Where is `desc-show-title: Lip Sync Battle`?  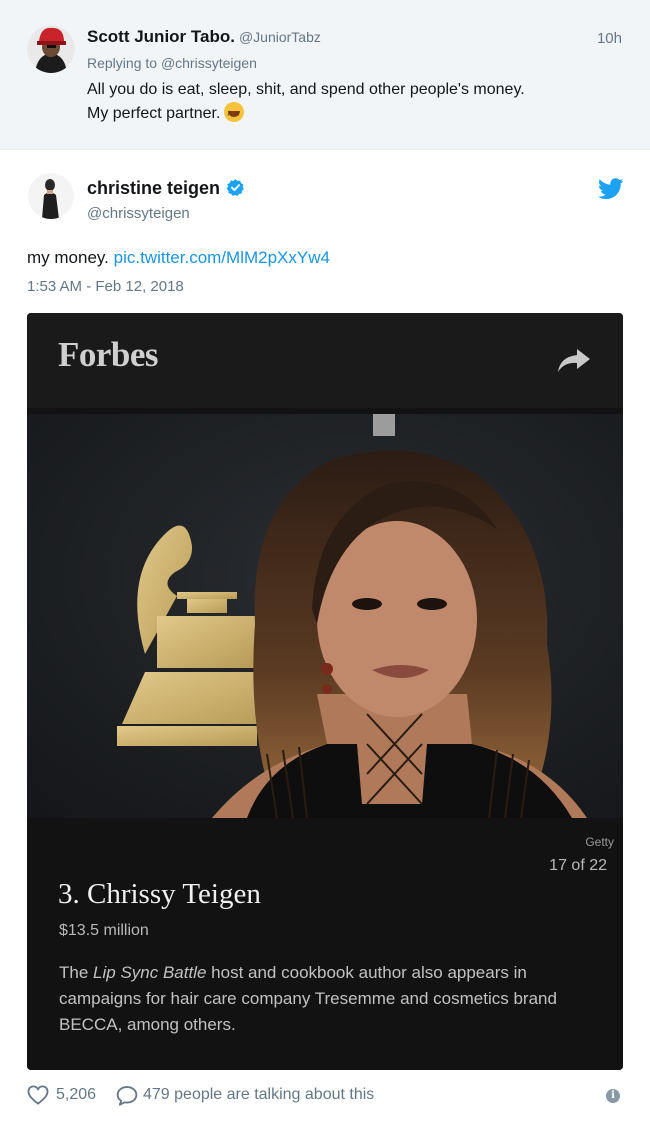 desc-show-title: Lip Sync Battle is located at coordinates (150, 972).